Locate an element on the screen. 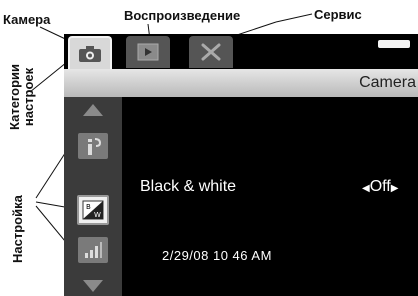 This screenshot has width=418, height=296. svg-text: B is located at coordinates (88, 207).